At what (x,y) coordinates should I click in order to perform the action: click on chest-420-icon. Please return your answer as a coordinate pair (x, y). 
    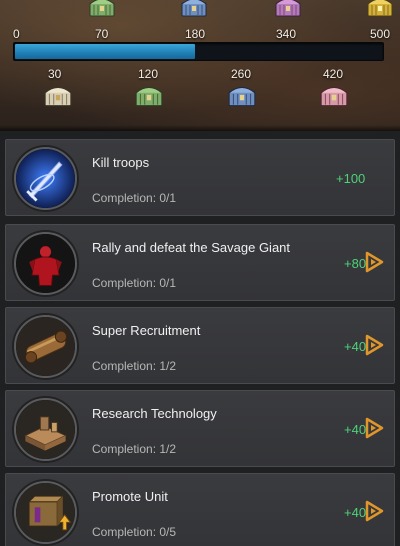
    Looking at the image, I should click on (334, 96).